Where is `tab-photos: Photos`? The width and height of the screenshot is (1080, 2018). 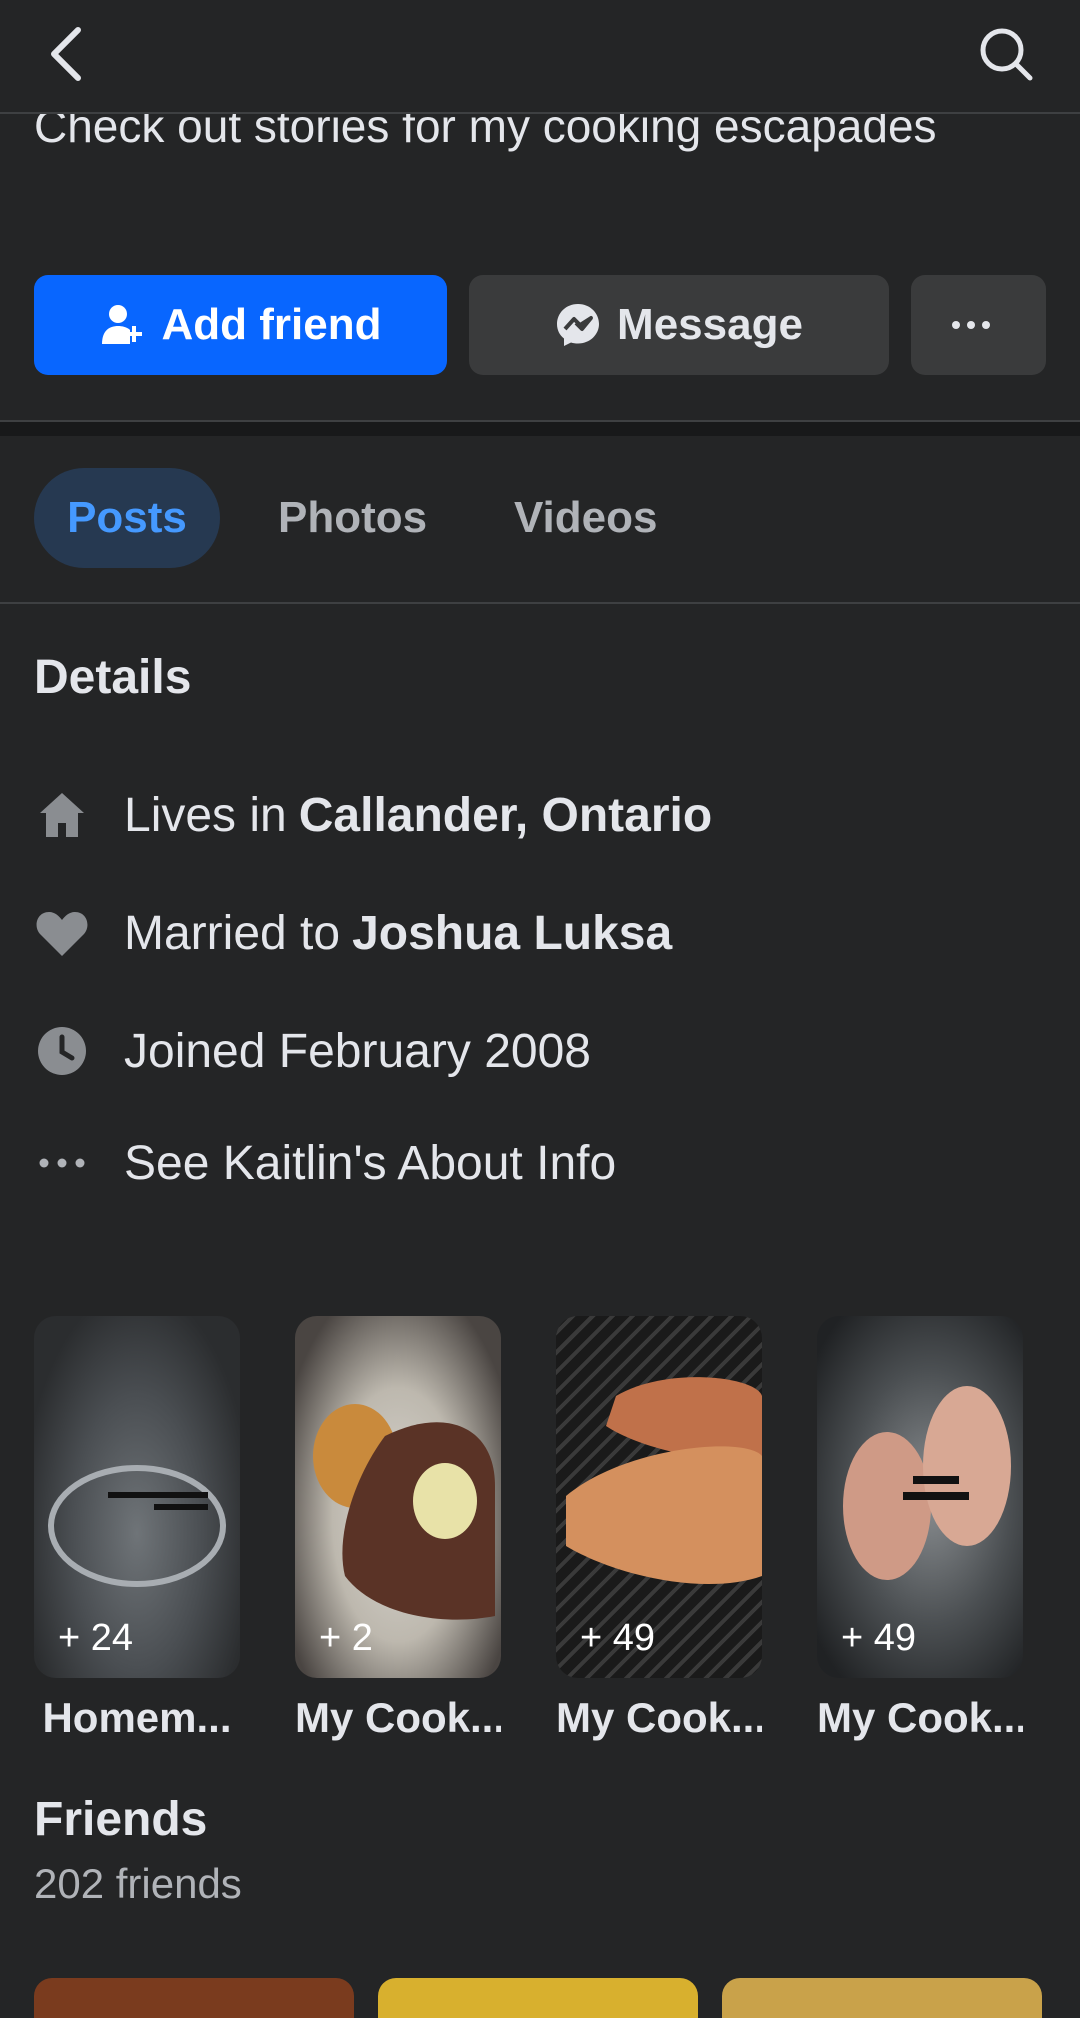 tab-photos: Photos is located at coordinates (352, 518).